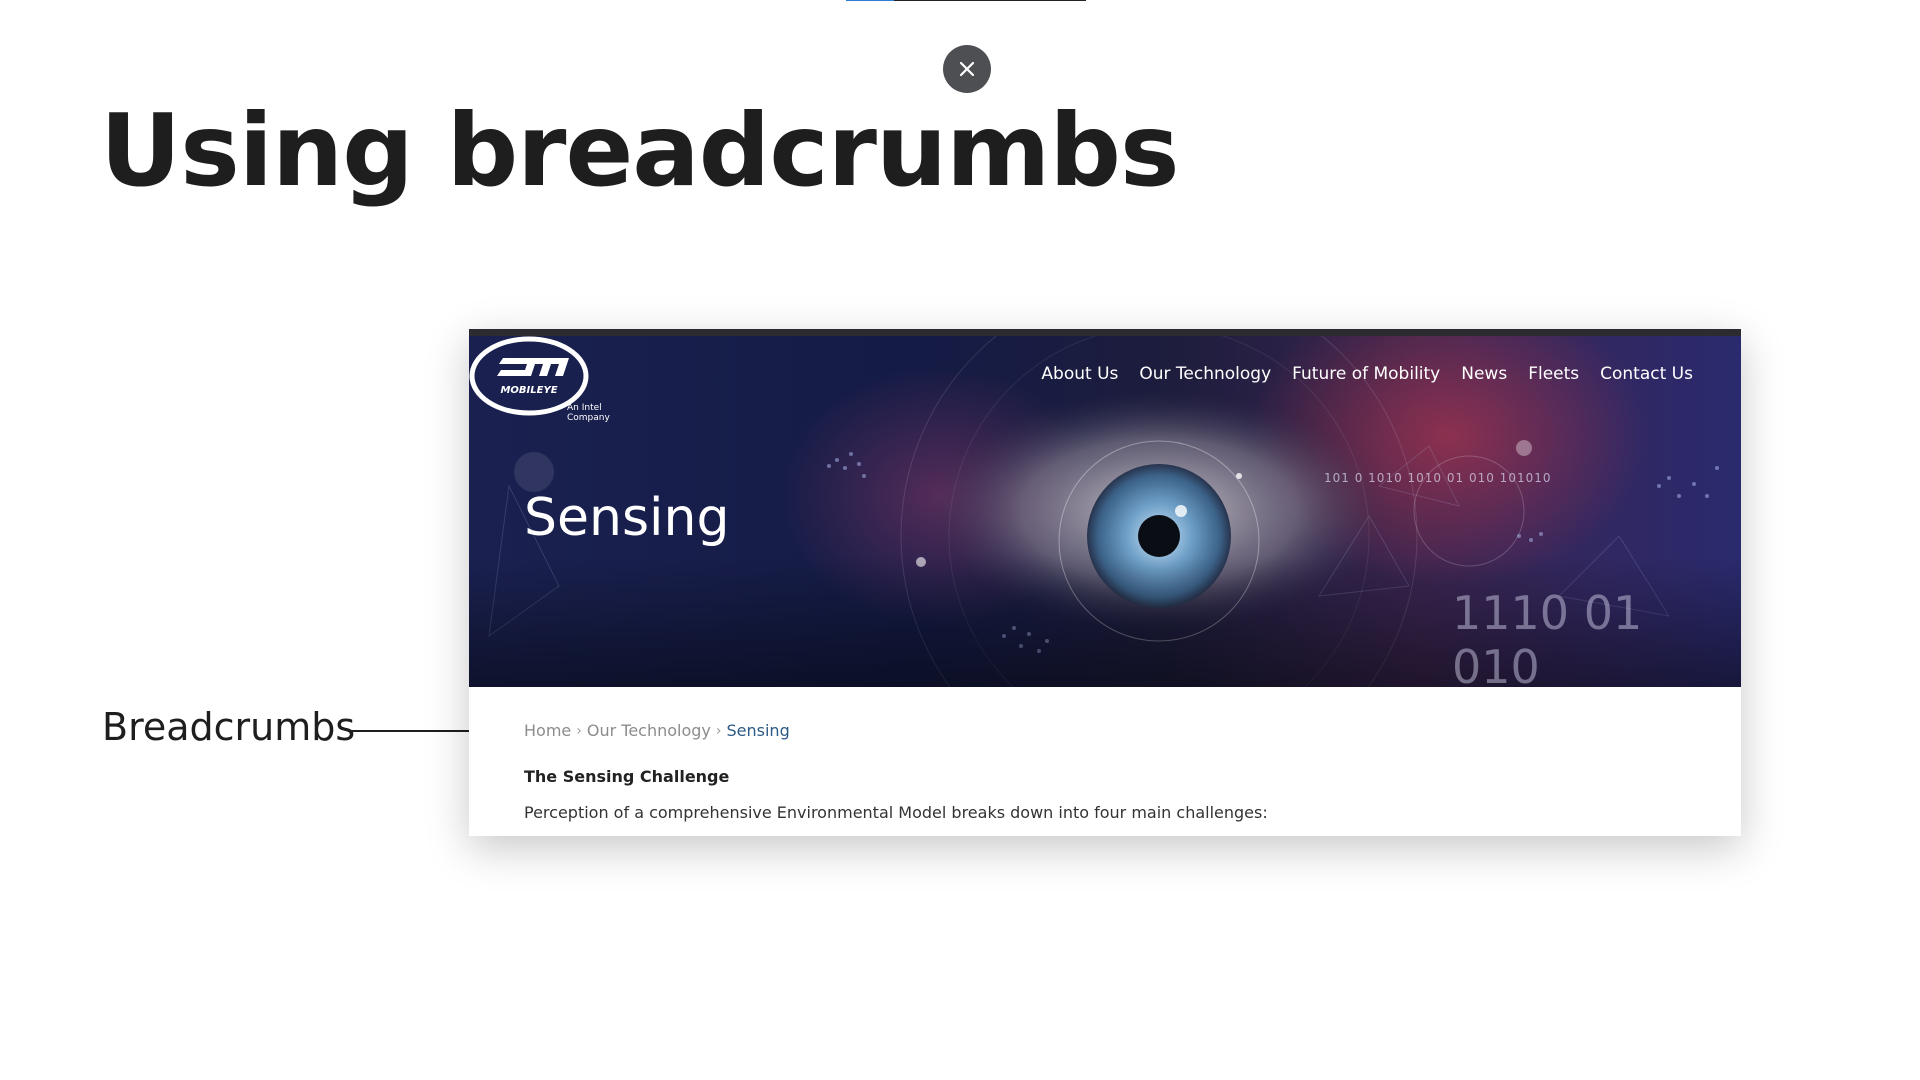 The image size is (1920, 1080). What do you see at coordinates (639, 150) in the screenshot?
I see `slide-title: Using breadcrumbs` at bounding box center [639, 150].